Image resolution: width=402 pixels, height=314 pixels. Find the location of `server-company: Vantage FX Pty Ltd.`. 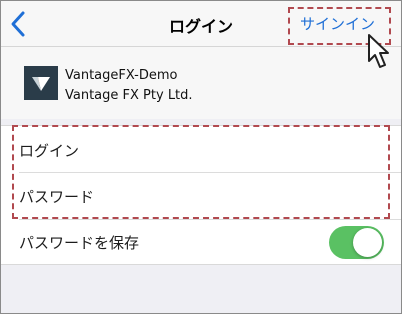

server-company: Vantage FX Pty Ltd. is located at coordinates (129, 95).